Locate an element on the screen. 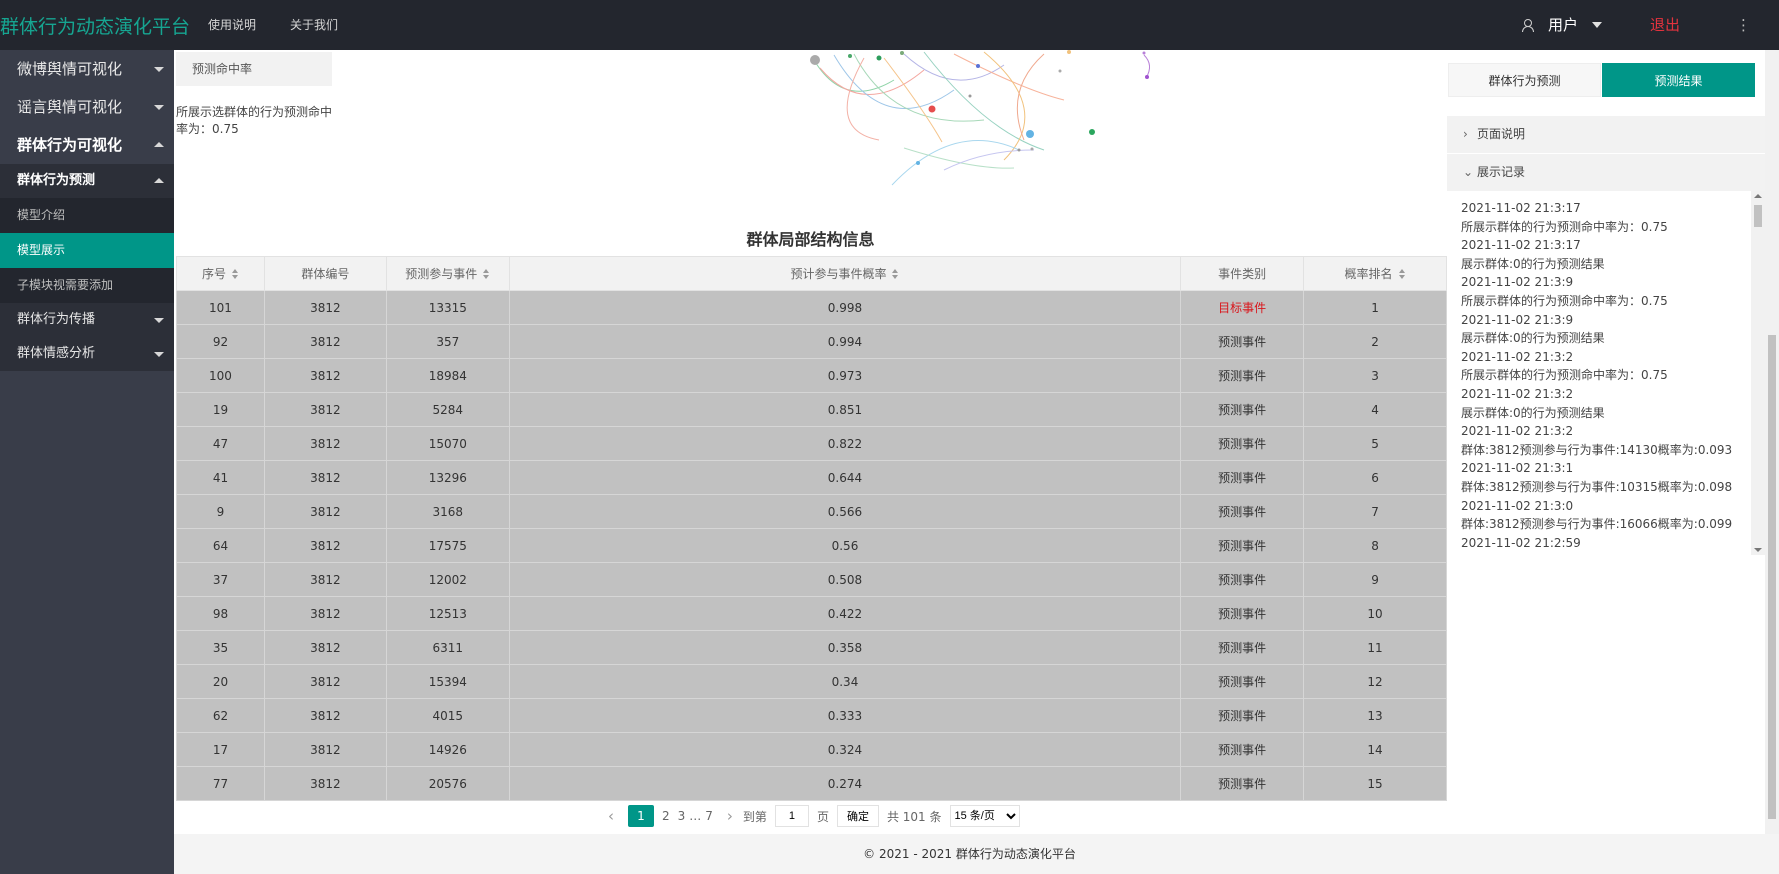 Image resolution: width=1779 pixels, height=874 pixels. confirm-button: 确定 is located at coordinates (857, 816).